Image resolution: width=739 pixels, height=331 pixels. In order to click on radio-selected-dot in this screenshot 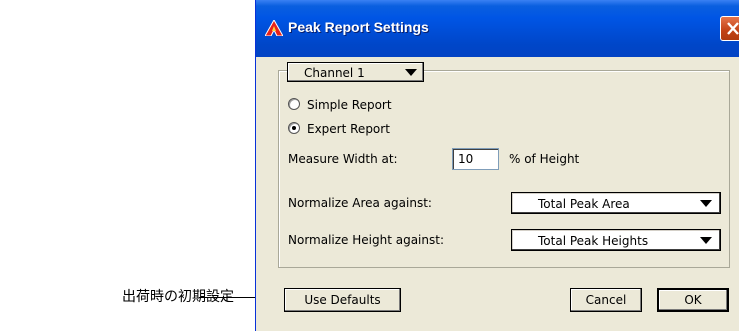, I will do `click(294, 128)`.